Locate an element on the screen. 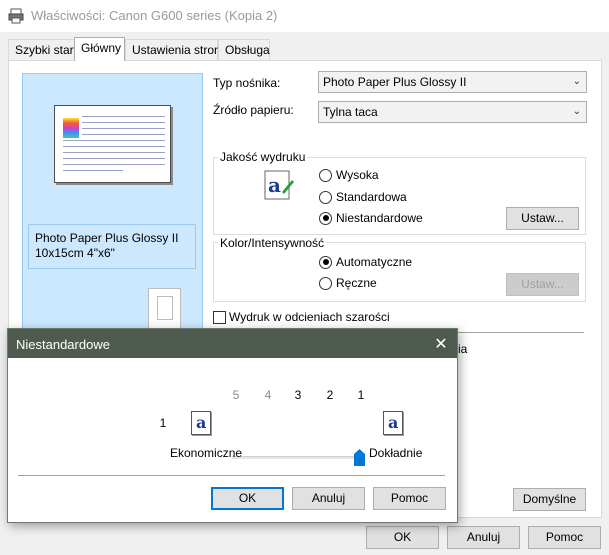  paper-source-select: Tylna taca ⌄ is located at coordinates (452, 112).